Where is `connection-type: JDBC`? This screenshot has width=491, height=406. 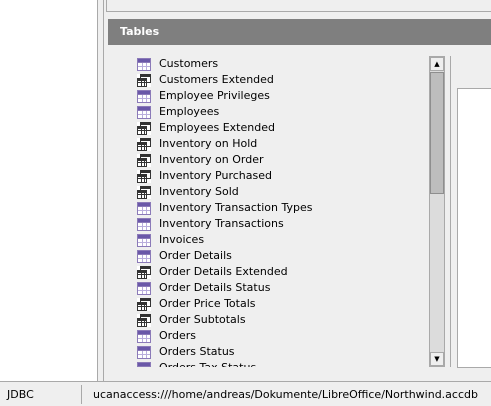
connection-type: JDBC is located at coordinates (41, 394).